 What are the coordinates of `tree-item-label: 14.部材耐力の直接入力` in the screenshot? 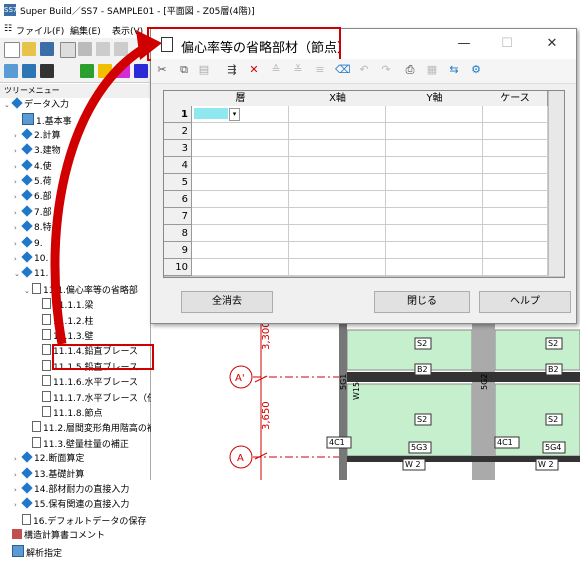 It's located at (82, 490).